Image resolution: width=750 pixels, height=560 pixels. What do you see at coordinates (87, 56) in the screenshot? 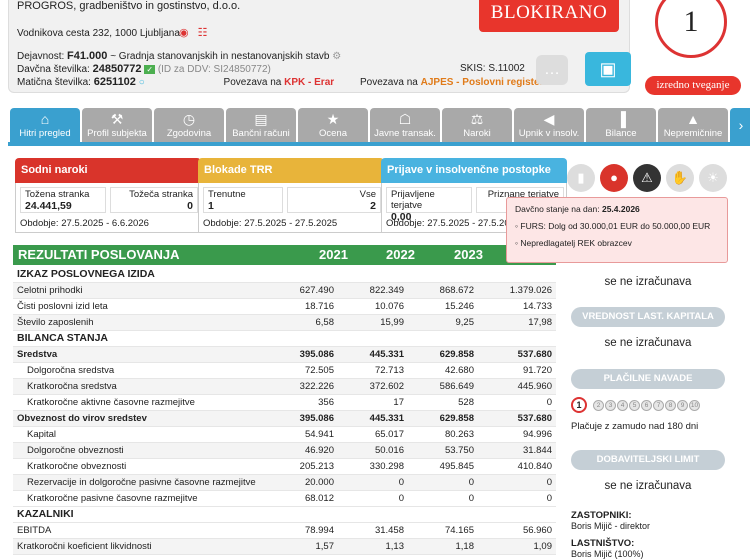
I see `activity-code: F41.000` at bounding box center [87, 56].